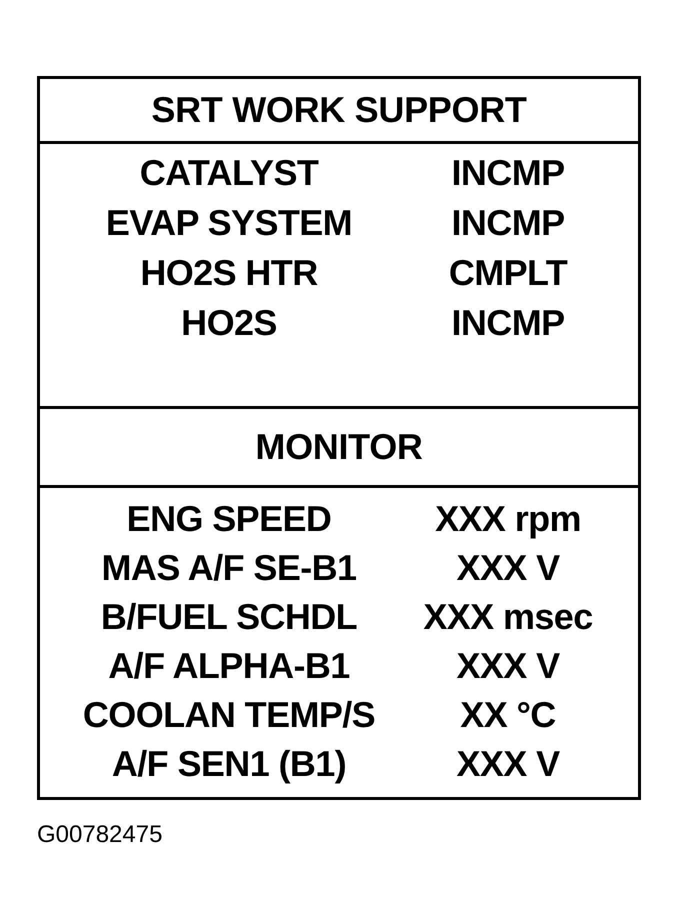 The image size is (674, 920). I want to click on row-label: MAS A/F SE-B1, so click(229, 568).